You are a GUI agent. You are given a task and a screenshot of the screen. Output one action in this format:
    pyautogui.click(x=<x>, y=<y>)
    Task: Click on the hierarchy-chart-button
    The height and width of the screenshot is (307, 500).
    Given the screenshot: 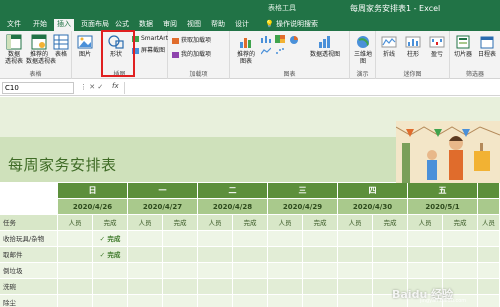 What is the action you would take?
    pyautogui.click(x=280, y=40)
    